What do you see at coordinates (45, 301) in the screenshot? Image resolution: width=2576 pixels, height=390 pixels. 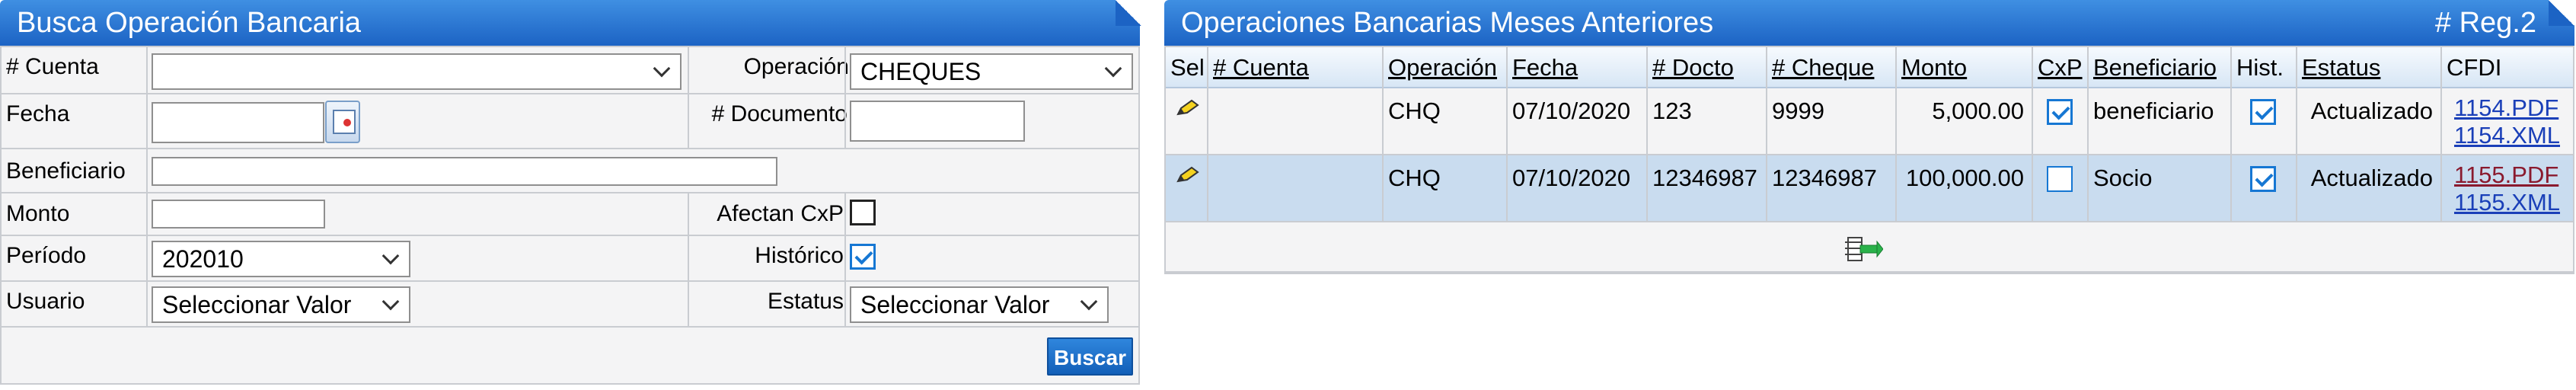 I see `usuario-label: Usuario` at bounding box center [45, 301].